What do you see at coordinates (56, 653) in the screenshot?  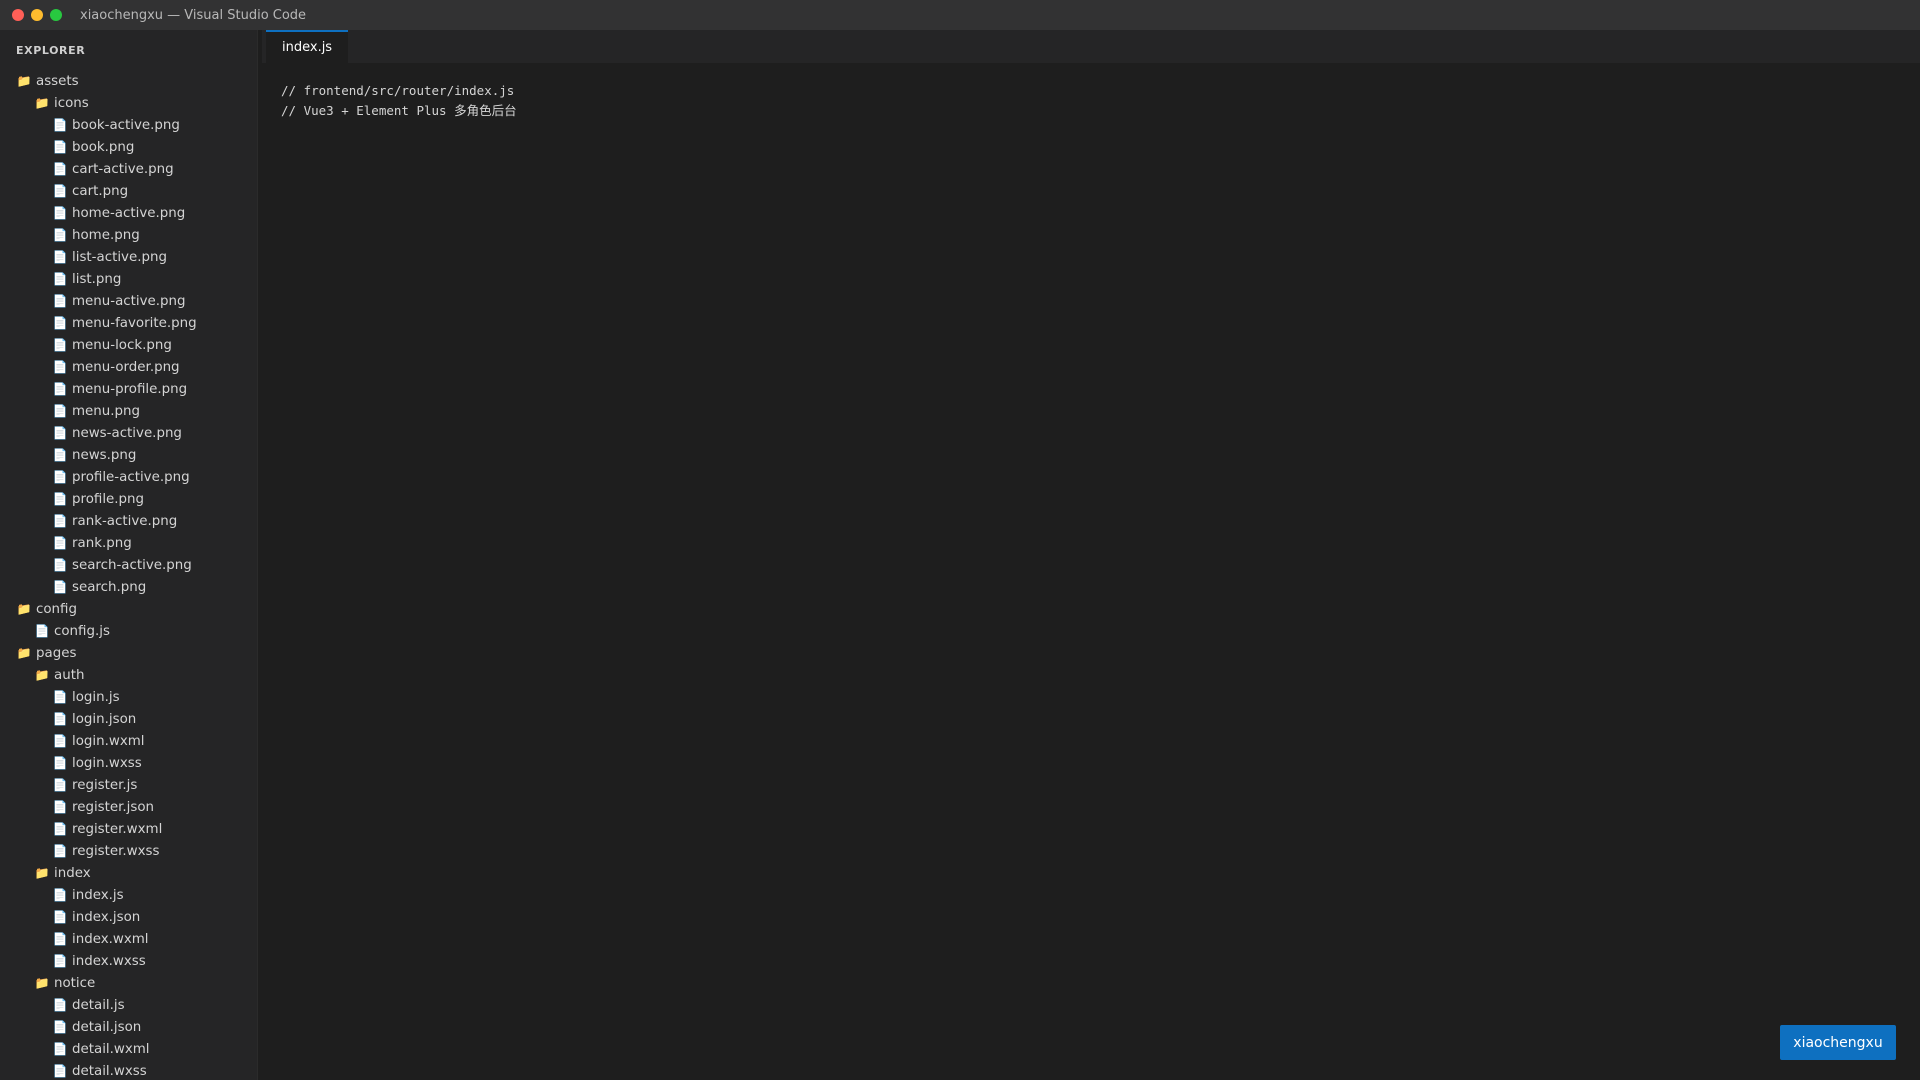 I see `tree-item-label: pages` at bounding box center [56, 653].